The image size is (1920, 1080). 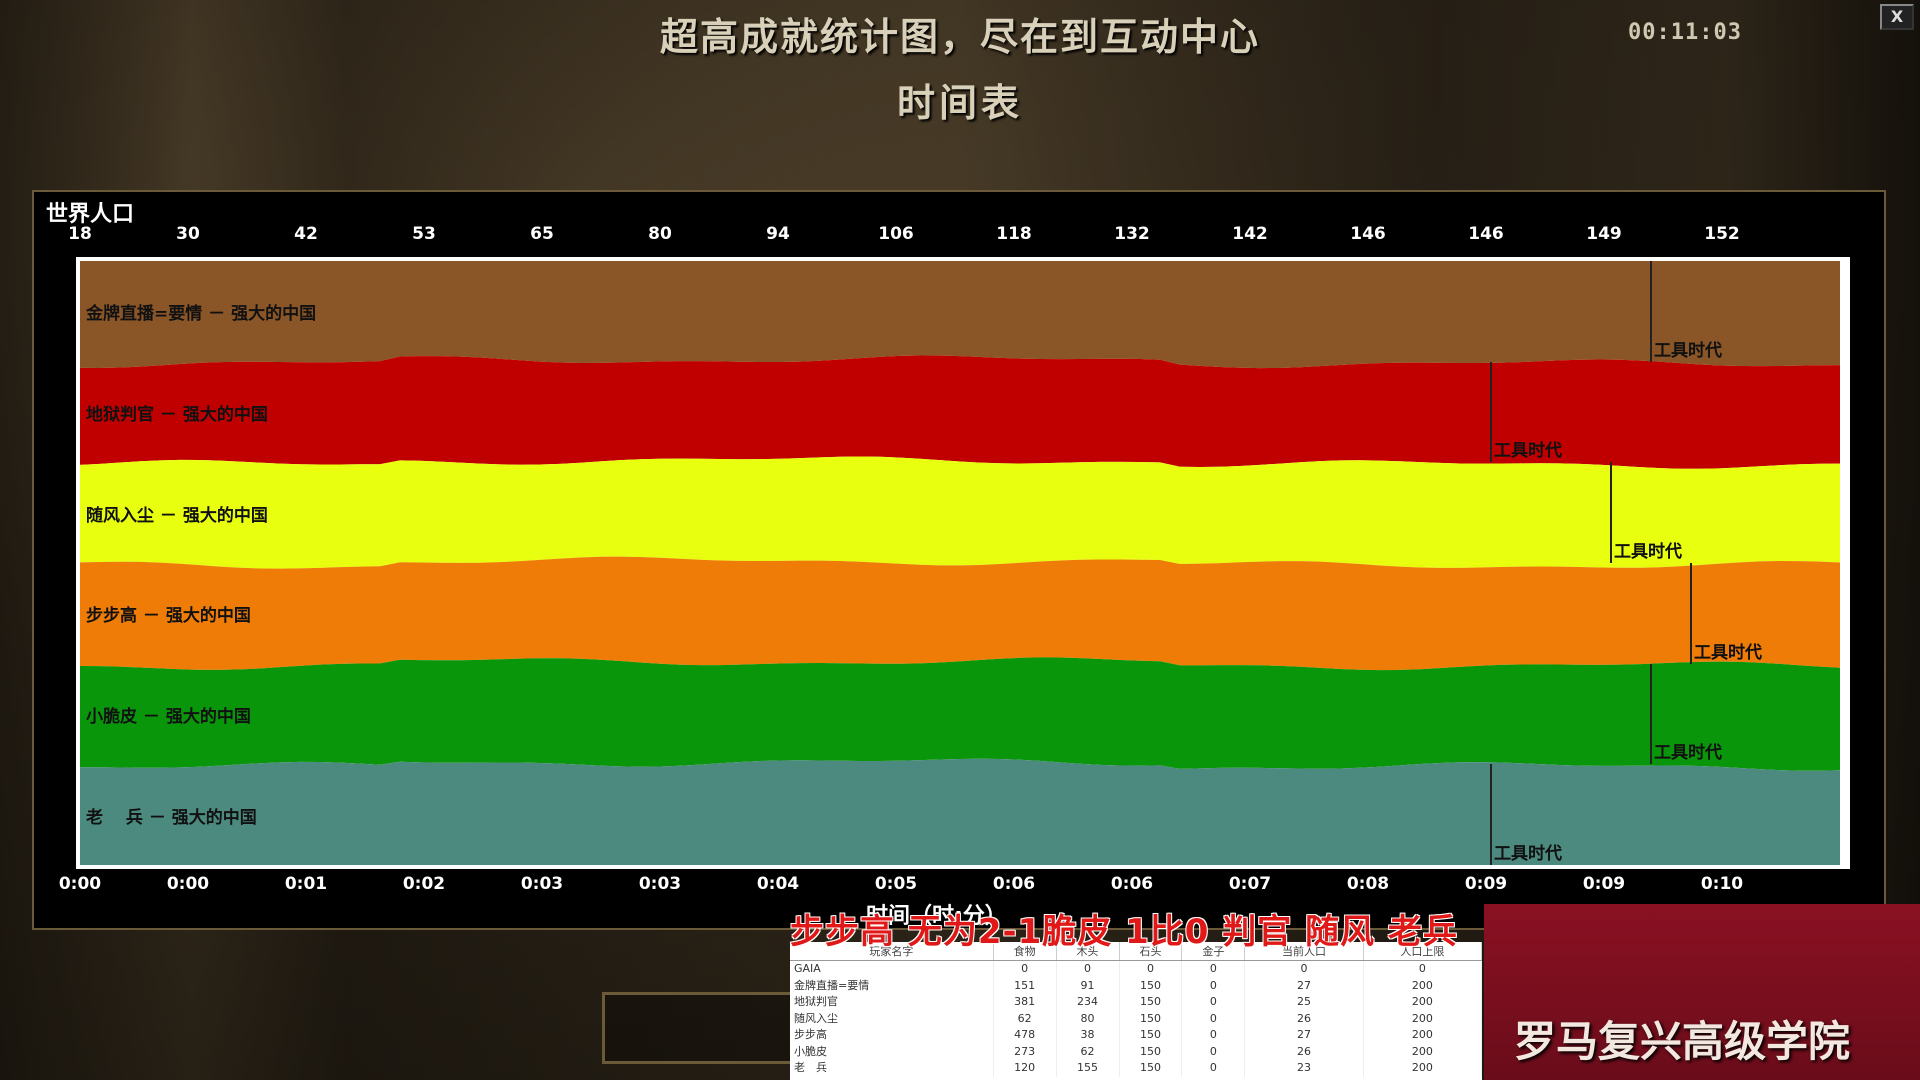 What do you see at coordinates (171, 817) in the screenshot?
I see `player-label: 老 兵 － 强大的中国` at bounding box center [171, 817].